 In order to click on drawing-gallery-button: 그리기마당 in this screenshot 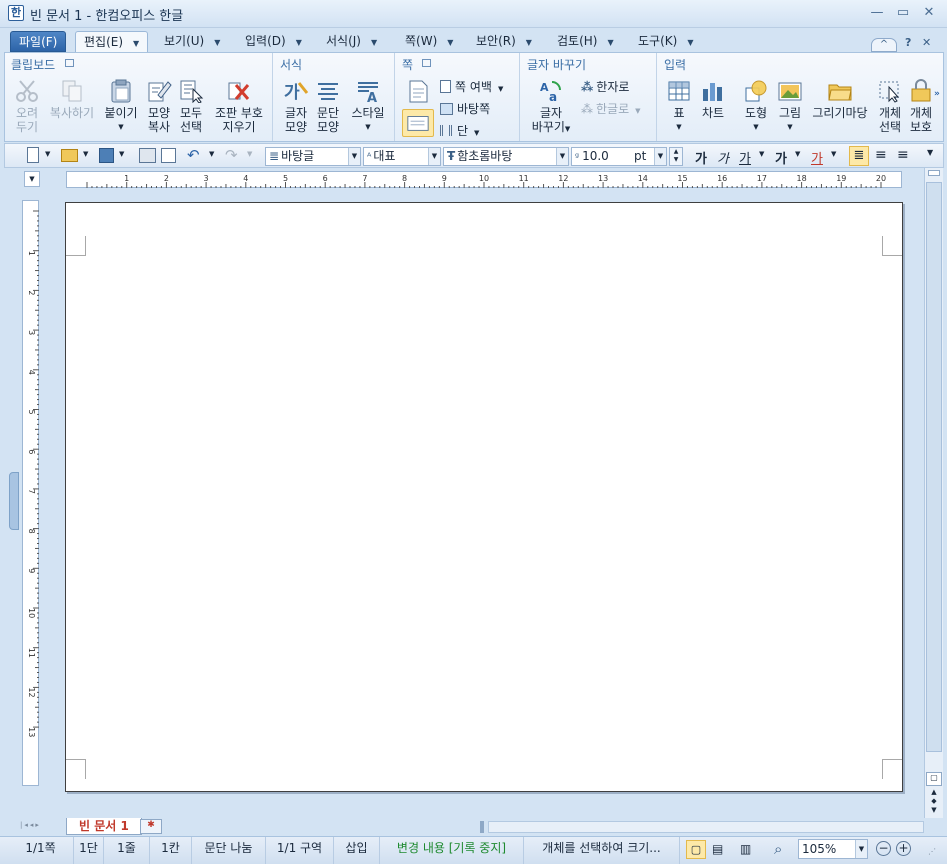, I will do `click(840, 99)`.